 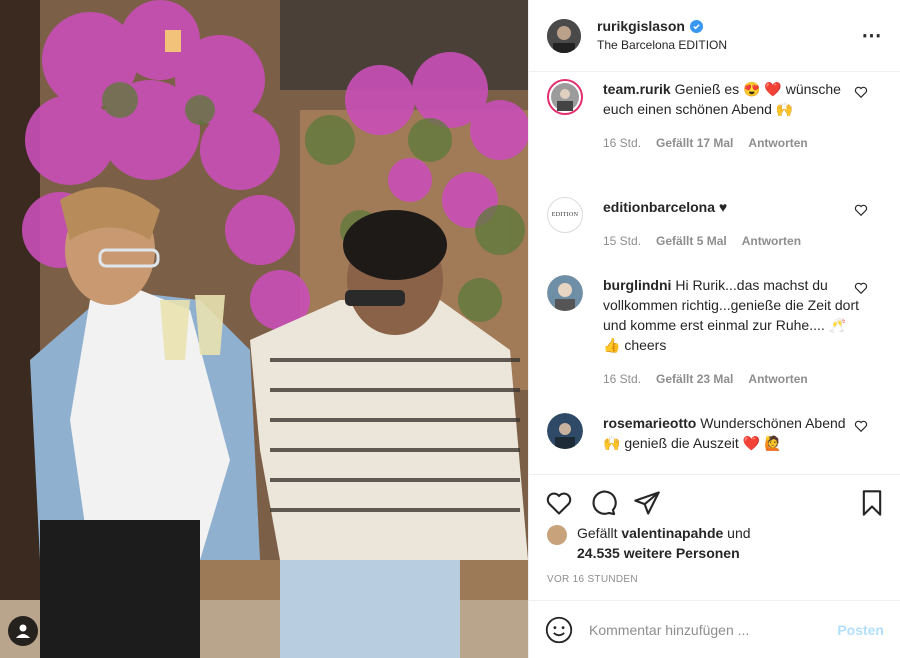 I want to click on comment-meta: 15 Std. Gefällt 5 Mal Antworten, so click(x=732, y=241).